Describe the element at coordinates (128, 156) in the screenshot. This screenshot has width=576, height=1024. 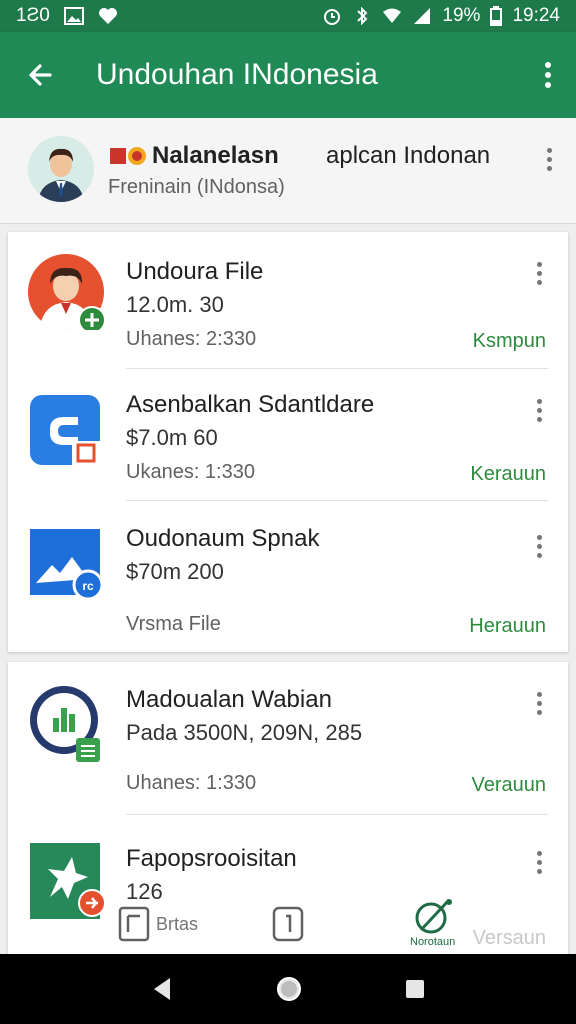
I see `brand-badge-icon` at that location.